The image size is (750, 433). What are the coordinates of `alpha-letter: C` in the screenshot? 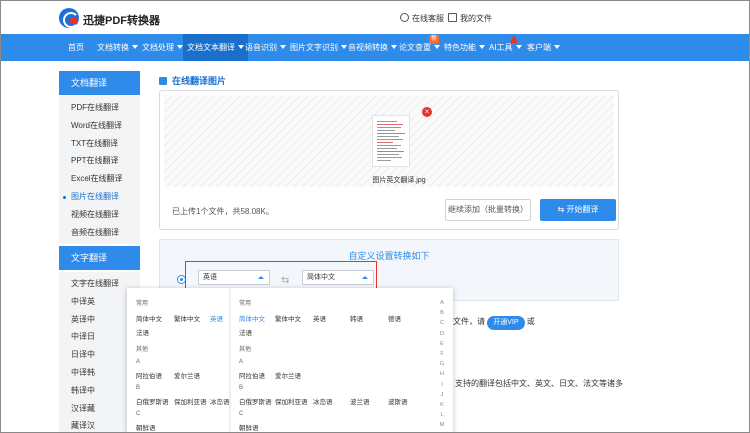 It's located at (442, 323).